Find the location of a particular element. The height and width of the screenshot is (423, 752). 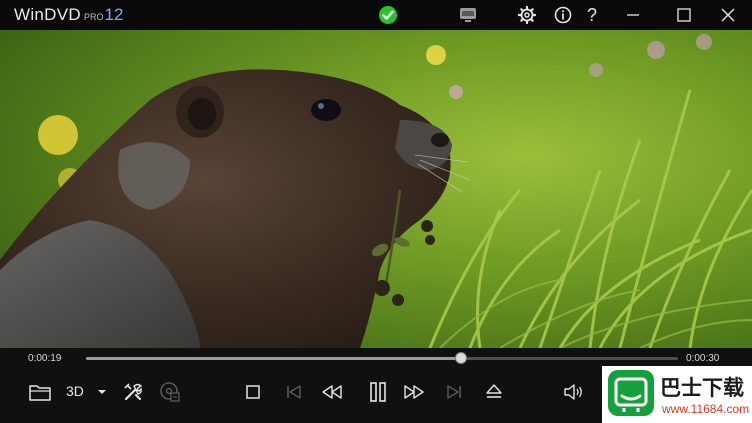

eject-icon is located at coordinates (494, 392).